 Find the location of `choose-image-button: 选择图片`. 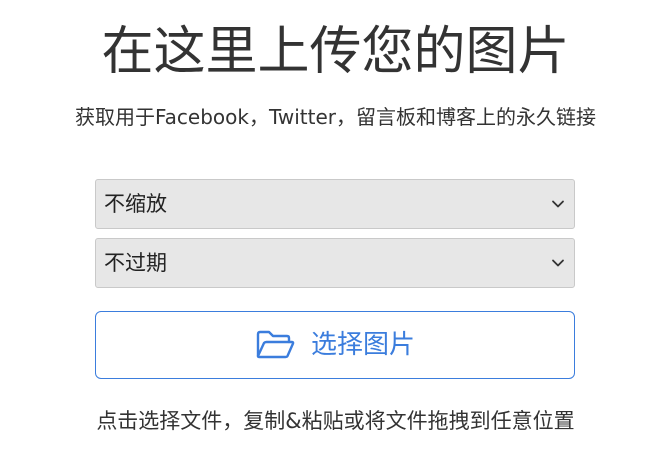

choose-image-button: 选择图片 is located at coordinates (335, 345).